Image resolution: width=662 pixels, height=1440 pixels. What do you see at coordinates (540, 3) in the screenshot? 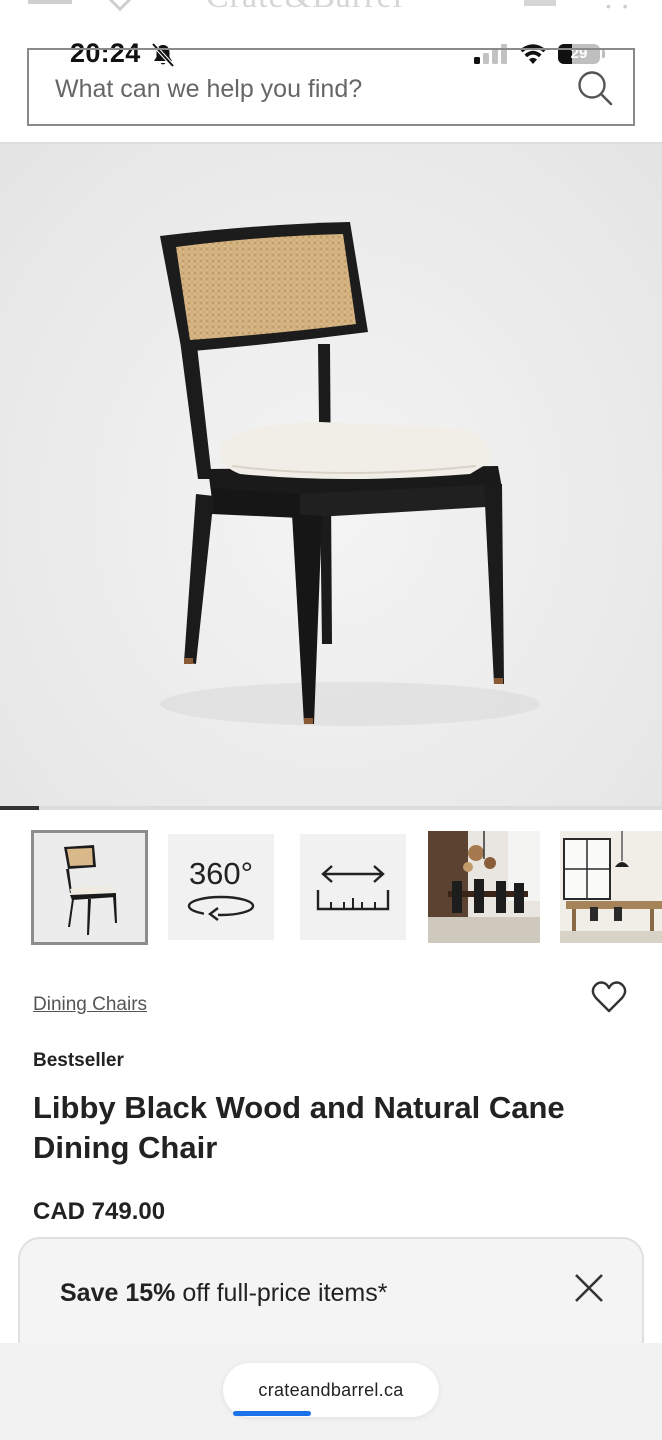
I see `account-icon` at bounding box center [540, 3].